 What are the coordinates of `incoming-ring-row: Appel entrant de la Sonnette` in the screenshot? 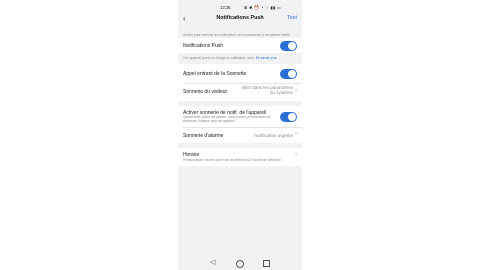 It's located at (240, 73).